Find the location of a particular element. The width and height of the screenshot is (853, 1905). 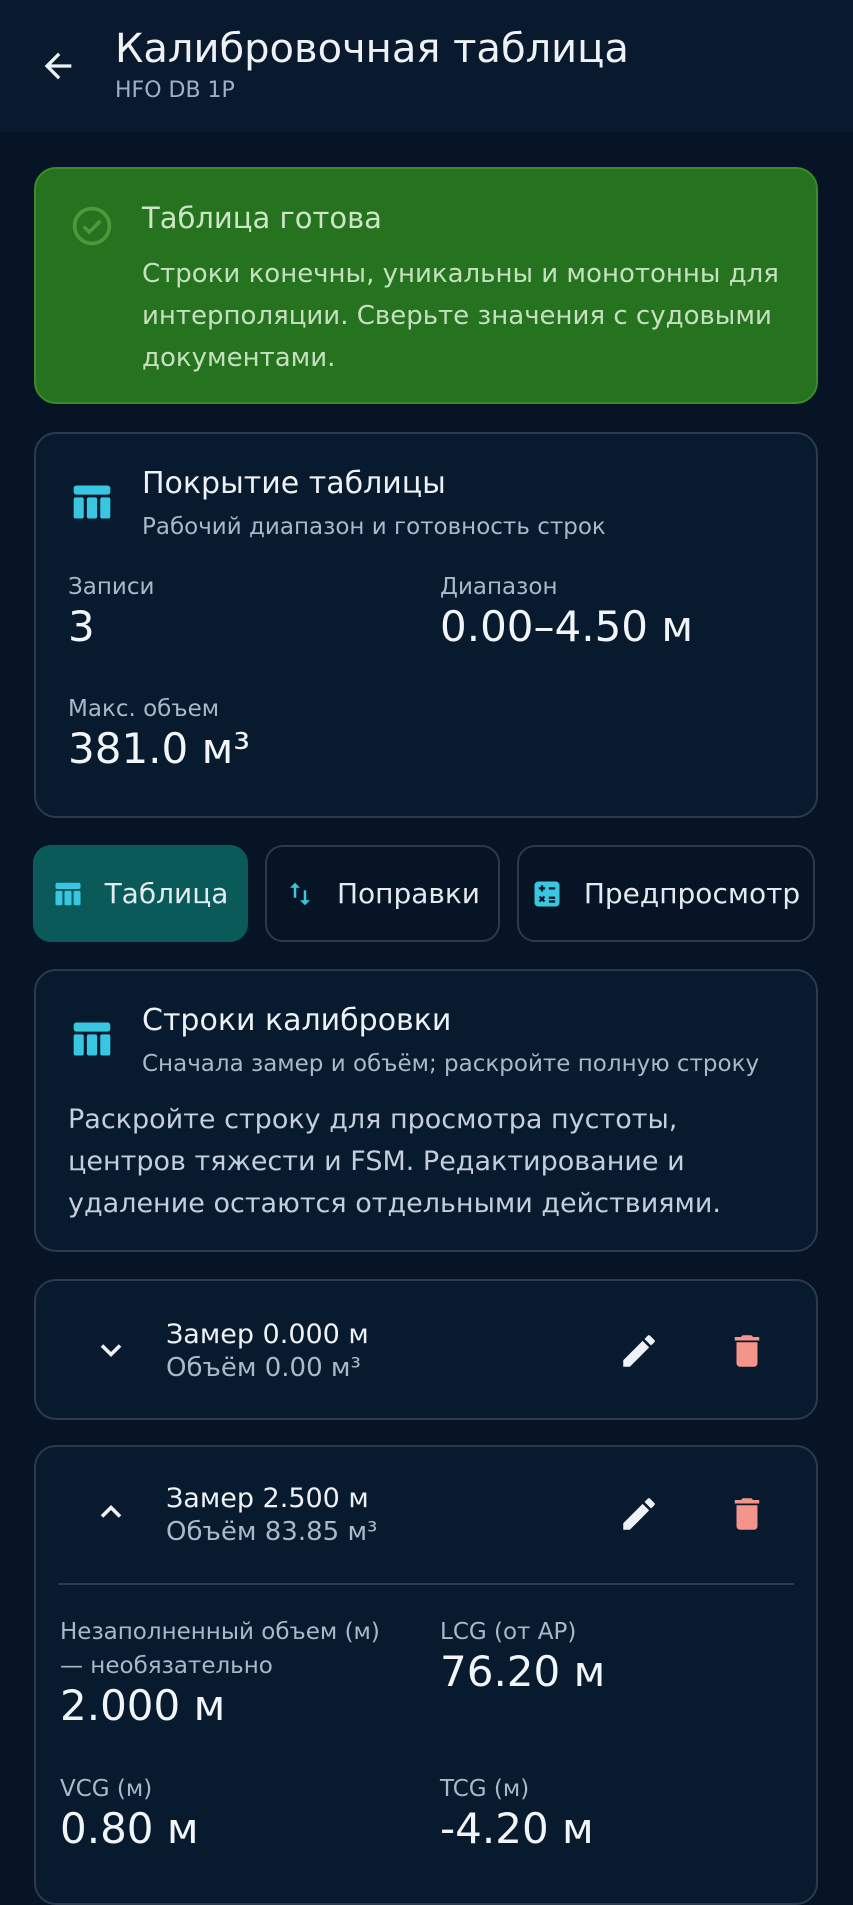

tab-table-label: Таблица is located at coordinates (166, 893).